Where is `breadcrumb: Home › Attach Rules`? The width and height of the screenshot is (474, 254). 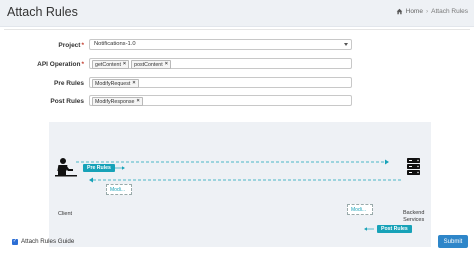
breadcrumb: Home › Attach Rules is located at coordinates (432, 11).